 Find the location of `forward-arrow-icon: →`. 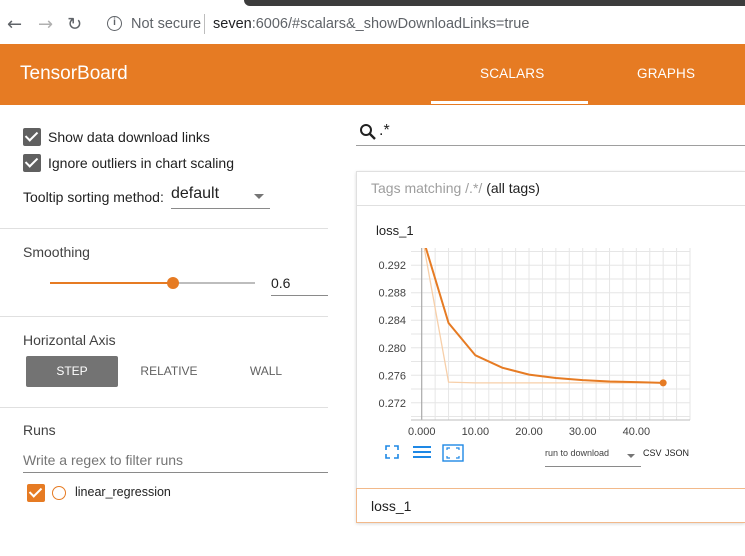

forward-arrow-icon: → is located at coordinates (45, 24).